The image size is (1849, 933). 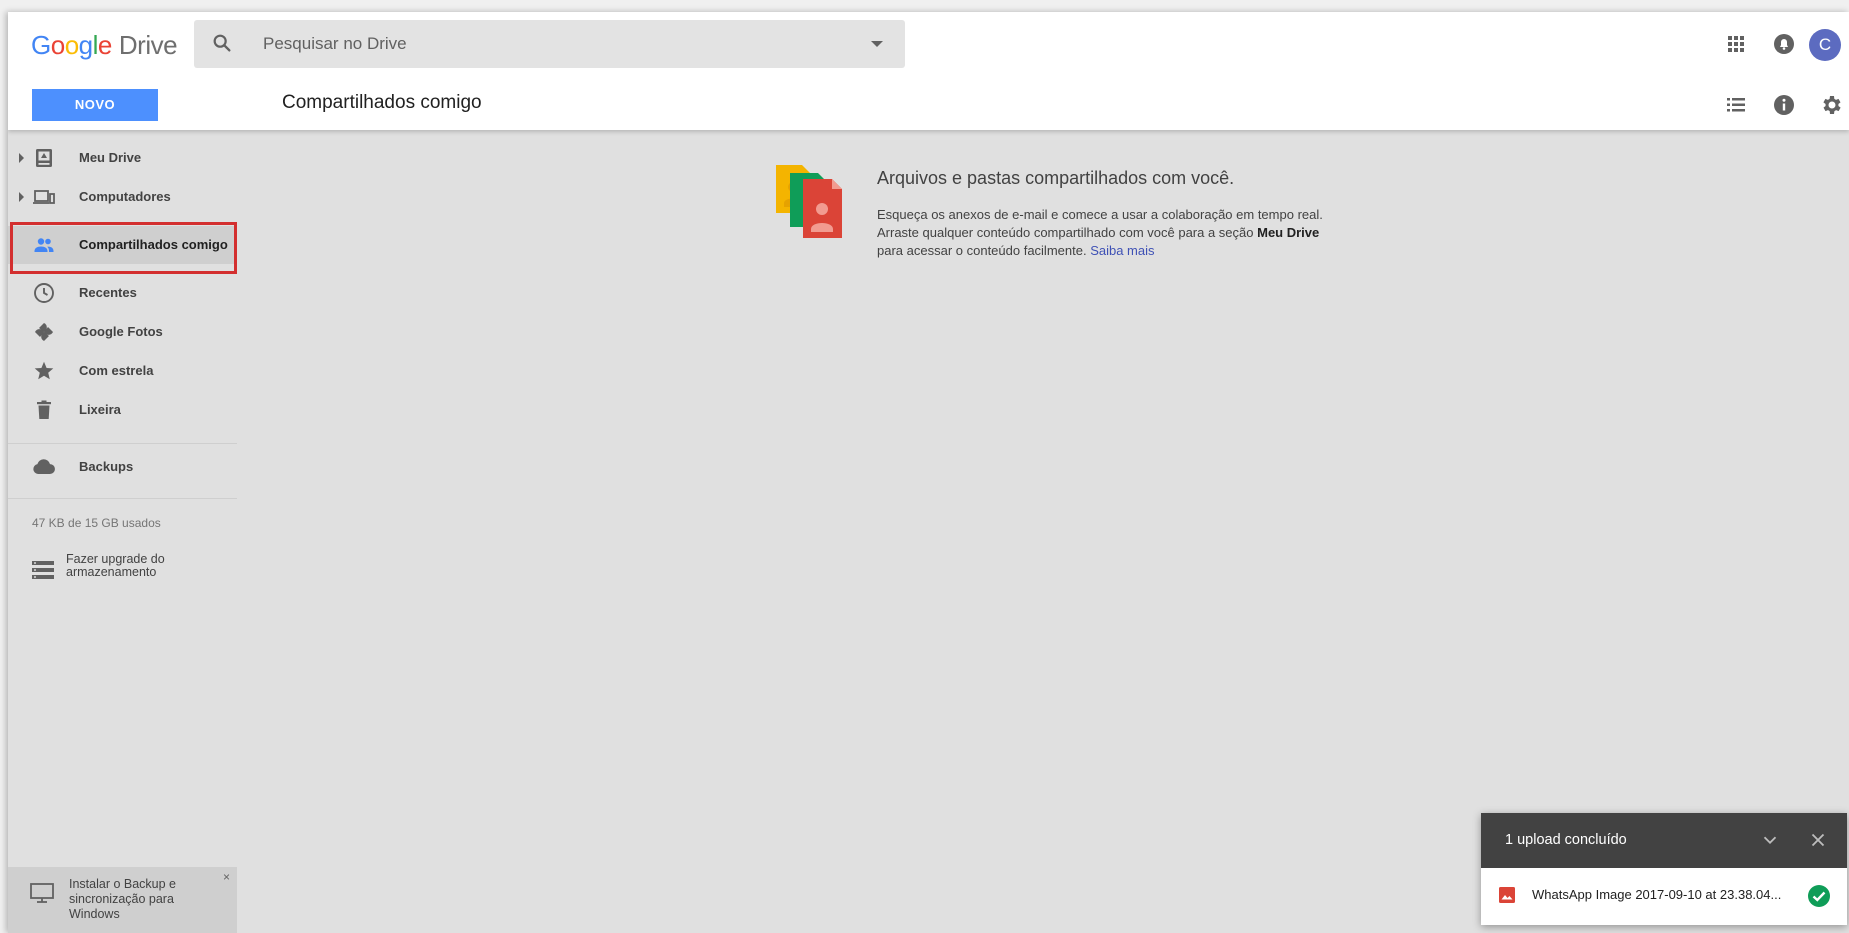 What do you see at coordinates (1664, 840) in the screenshot?
I see `upload-panel-header: 1 upload concluído` at bounding box center [1664, 840].